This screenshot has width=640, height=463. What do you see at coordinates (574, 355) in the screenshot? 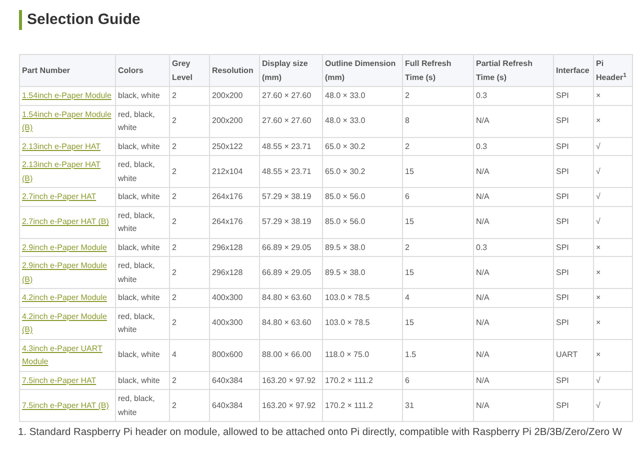
I see `table-cell: UART` at bounding box center [574, 355].